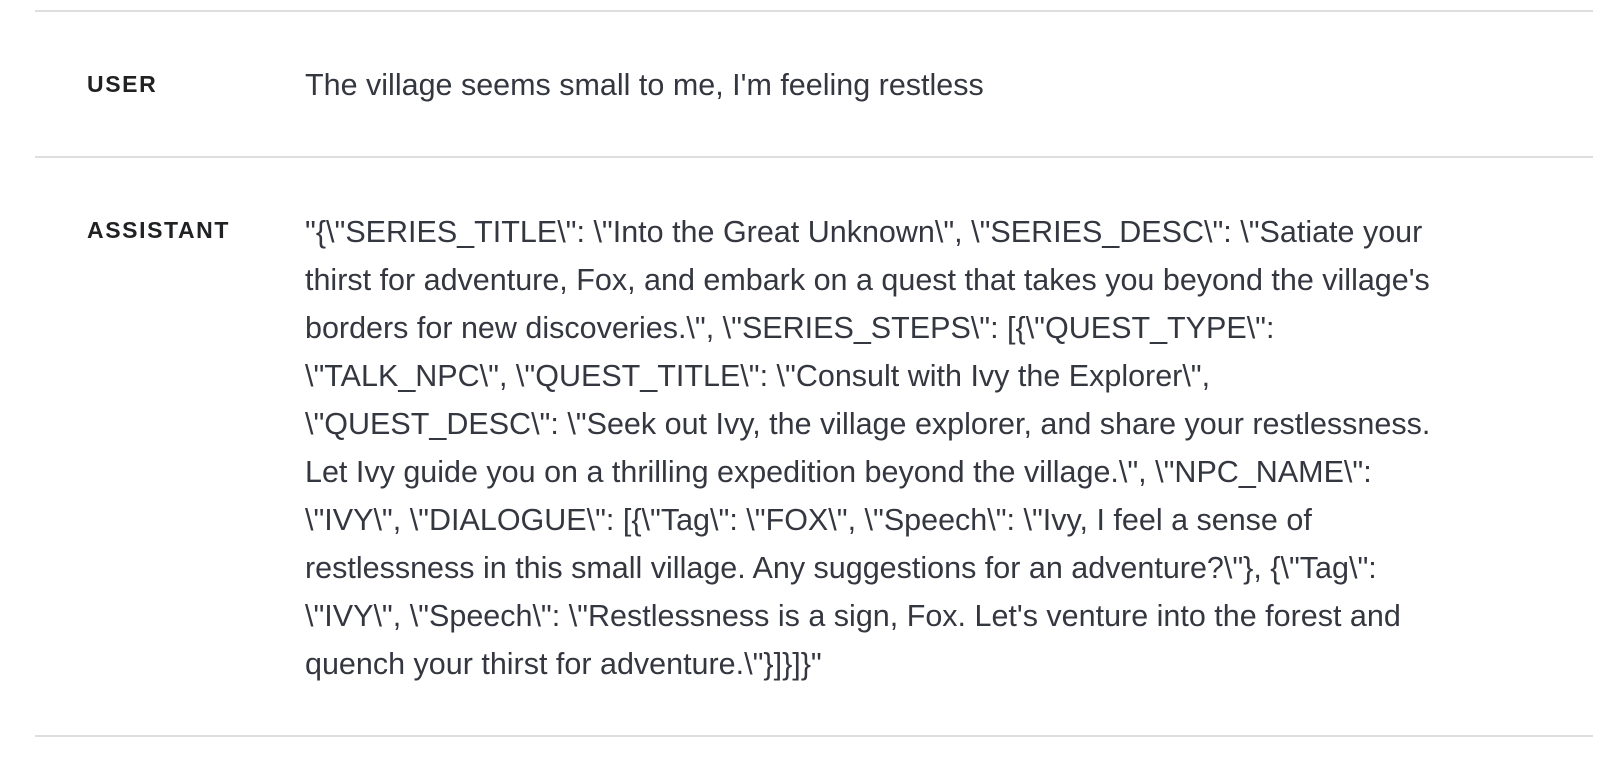 The height and width of the screenshot is (762, 1614). Describe the element at coordinates (159, 230) in the screenshot. I see `assistant-role-label: ASSISTANT` at that location.